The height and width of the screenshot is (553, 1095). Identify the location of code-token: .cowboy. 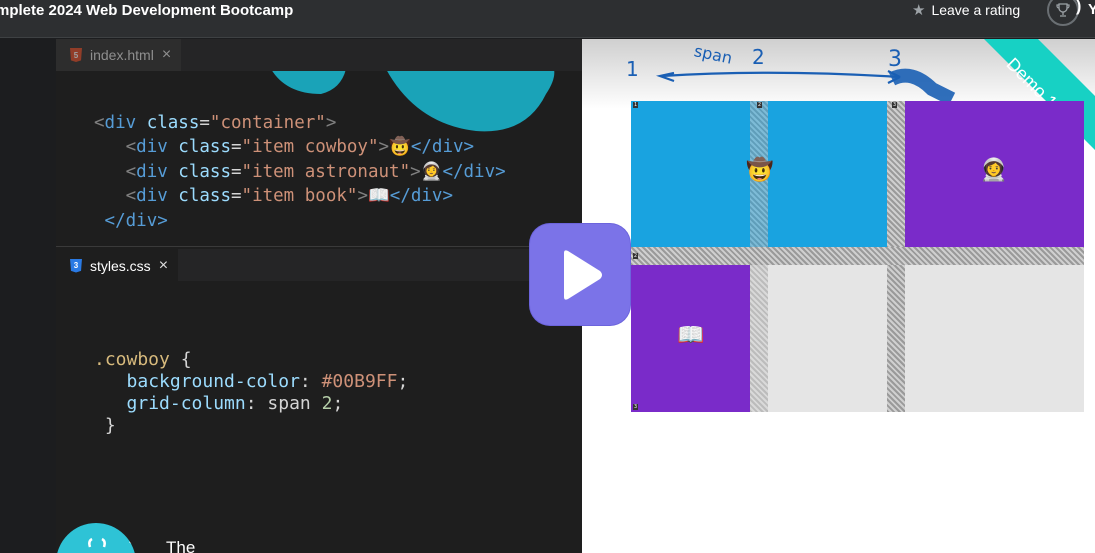
(132, 359).